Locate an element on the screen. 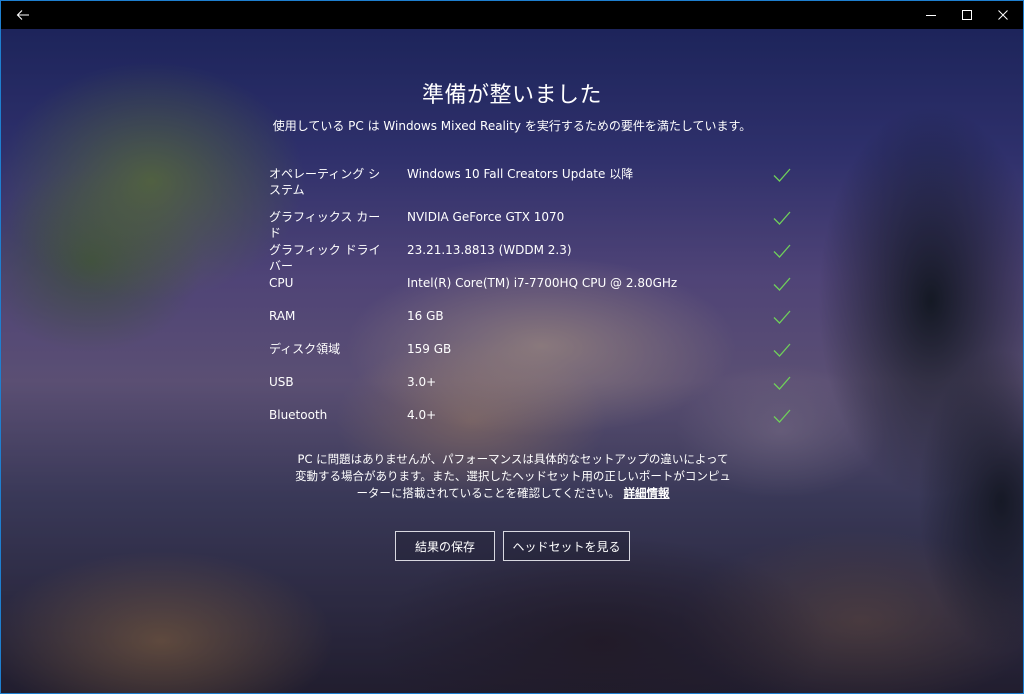  requirement-row-graphics-driver: グラフィック ドライバー 23.21.13.8813 (WDDM 2.3) is located at coordinates (534, 256).